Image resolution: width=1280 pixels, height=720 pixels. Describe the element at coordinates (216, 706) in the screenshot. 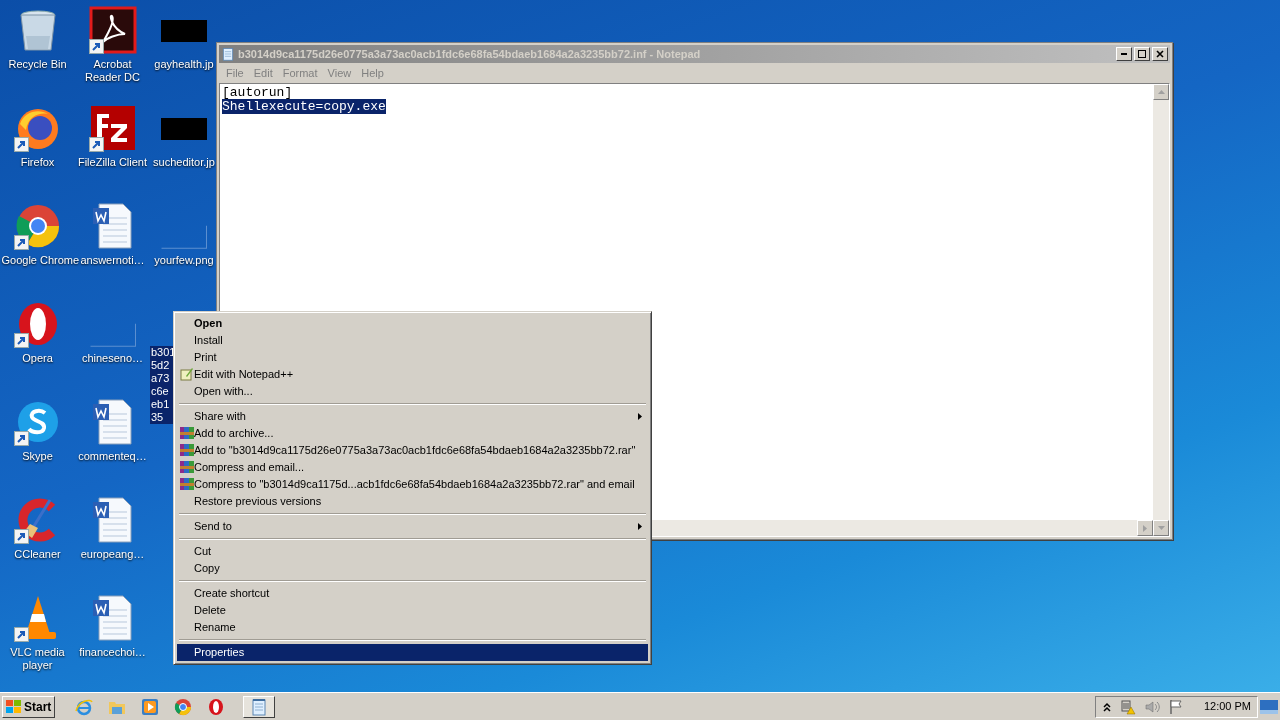

I see `opera-icon` at that location.